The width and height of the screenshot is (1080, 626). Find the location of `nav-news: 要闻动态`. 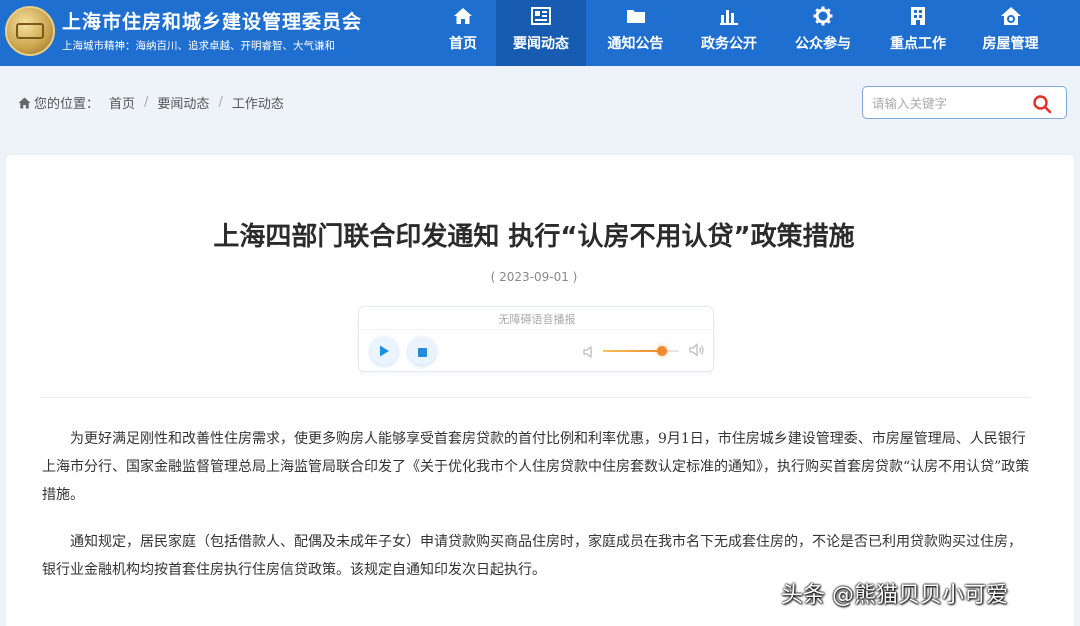

nav-news: 要闻动态 is located at coordinates (541, 33).